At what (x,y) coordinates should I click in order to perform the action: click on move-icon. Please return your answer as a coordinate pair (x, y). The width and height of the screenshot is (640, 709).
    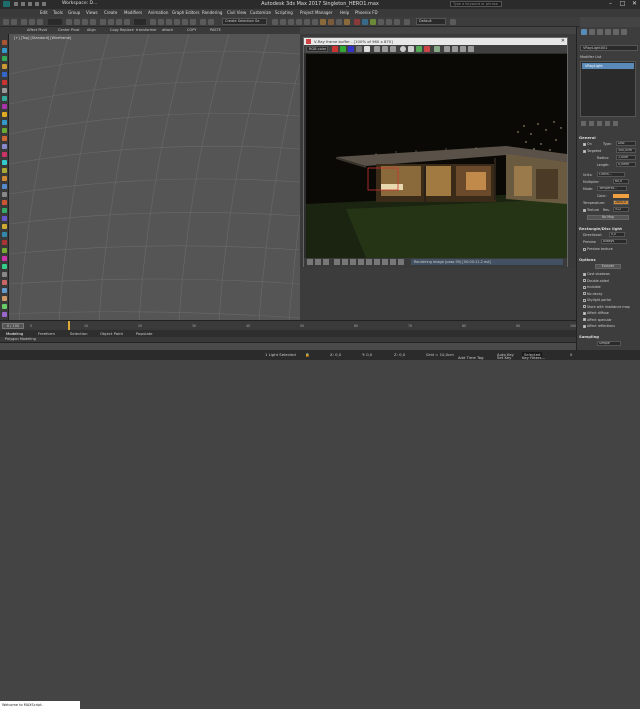
    Looking at the image, I should click on (103, 22).